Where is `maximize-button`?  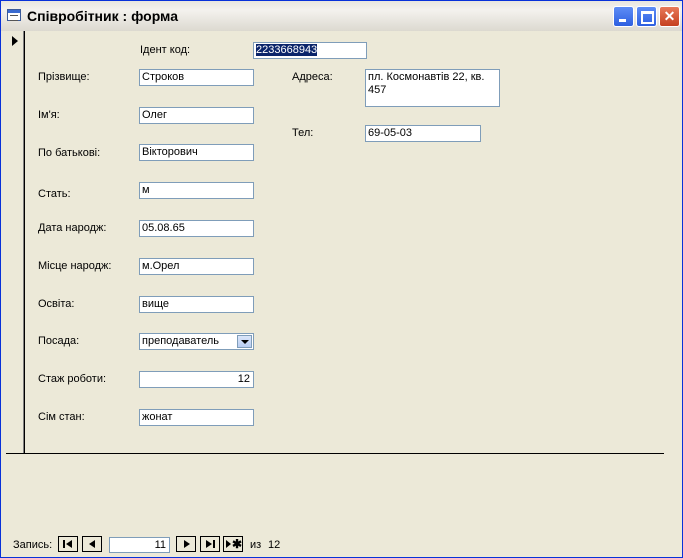 maximize-button is located at coordinates (646, 16).